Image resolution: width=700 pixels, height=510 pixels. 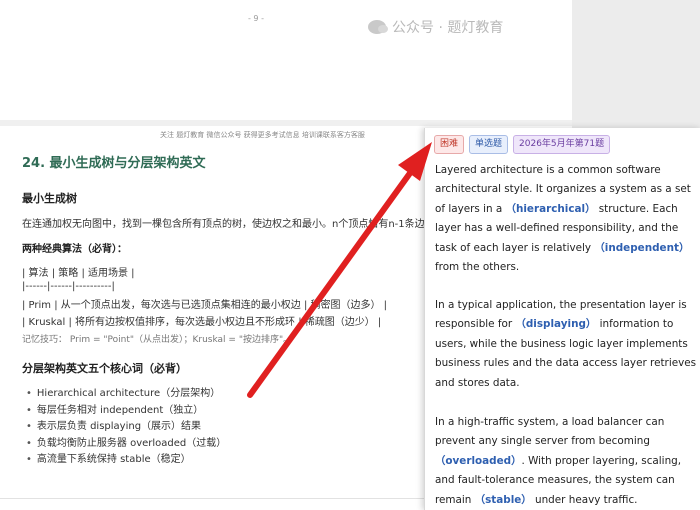 I want to click on arch-heading: 分层架构英文五个核心词（必背）, so click(x=104, y=368).